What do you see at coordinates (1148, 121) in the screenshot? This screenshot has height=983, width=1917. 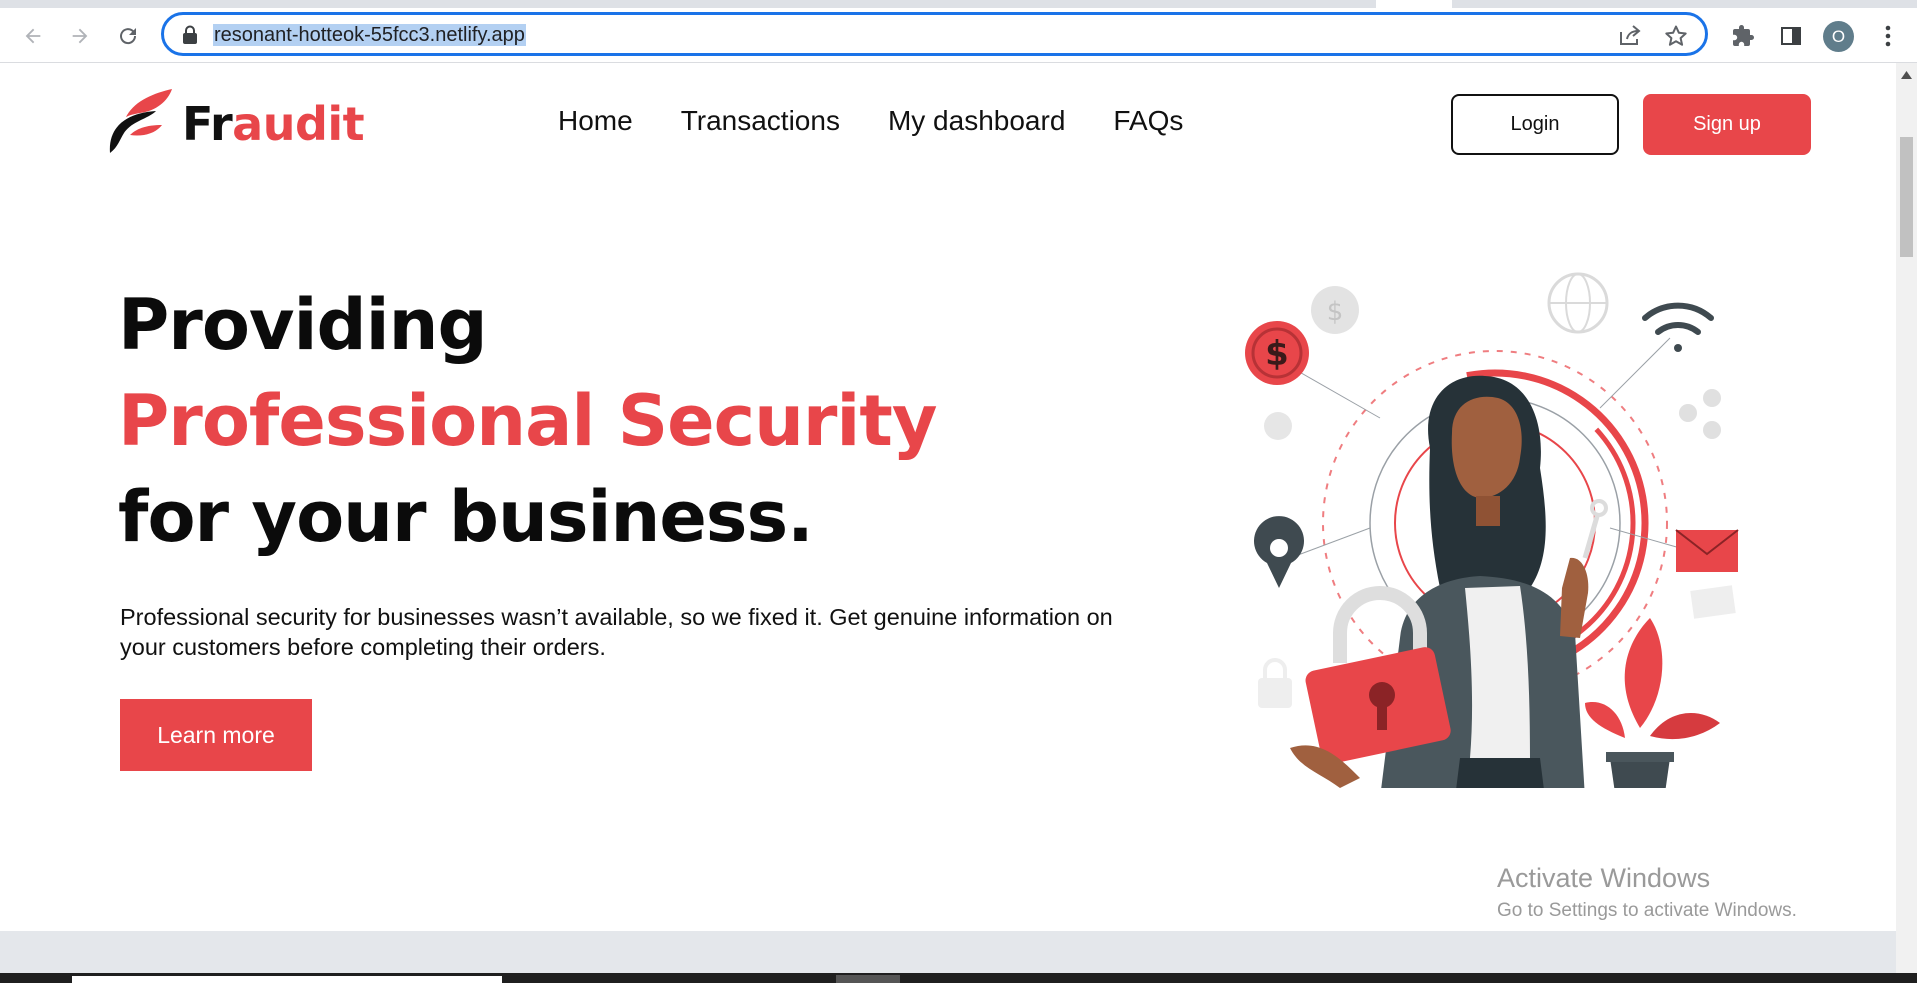 I see `nav-link-faqs: FAQs` at bounding box center [1148, 121].